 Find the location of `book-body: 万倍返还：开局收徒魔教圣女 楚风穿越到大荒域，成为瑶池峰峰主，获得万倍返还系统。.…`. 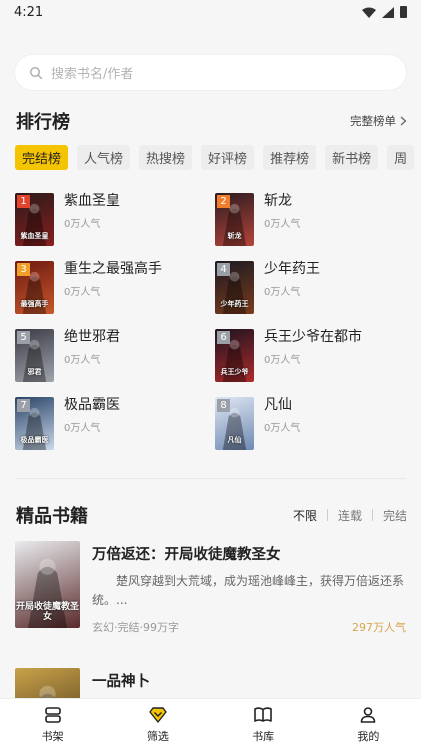

book-body: 万倍返还：开局收徒魔教圣女 楚风穿越到大荒域，成为瑶池峰峰主，获得万倍返还系统。.… is located at coordinates (249, 588).